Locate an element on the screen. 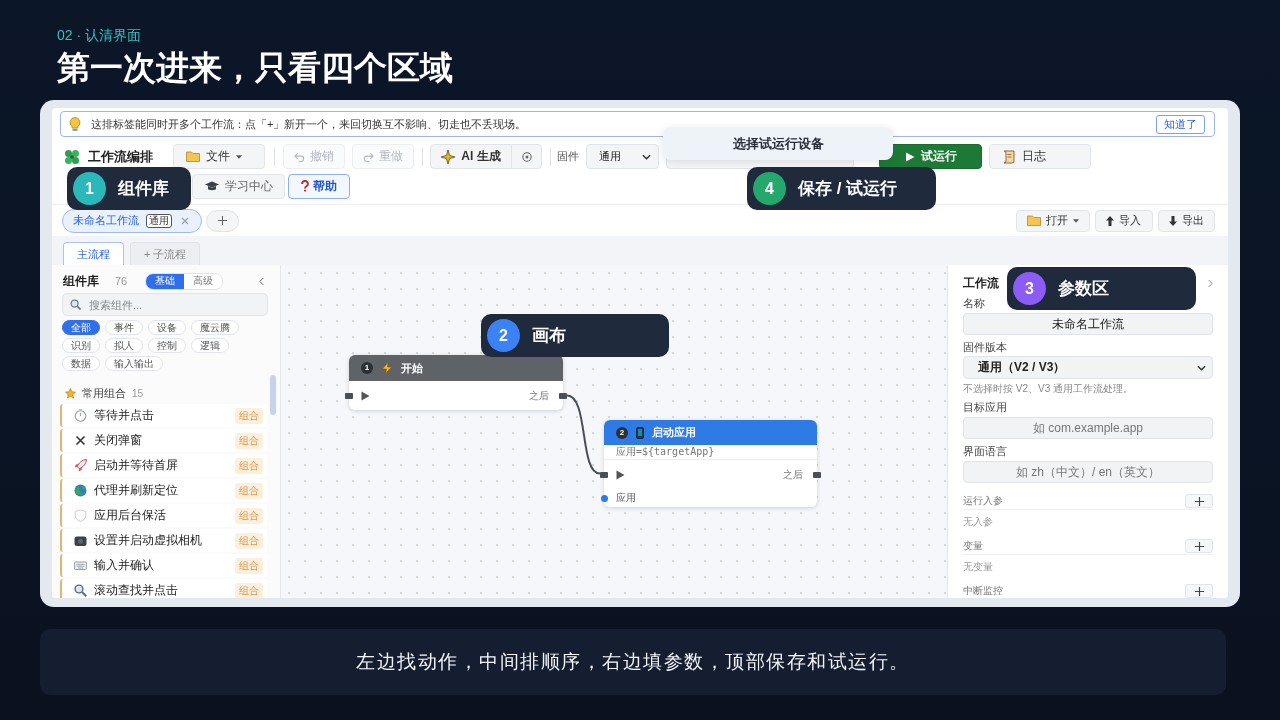 The width and height of the screenshot is (1280, 720). circle-dot-icon is located at coordinates (526, 156).